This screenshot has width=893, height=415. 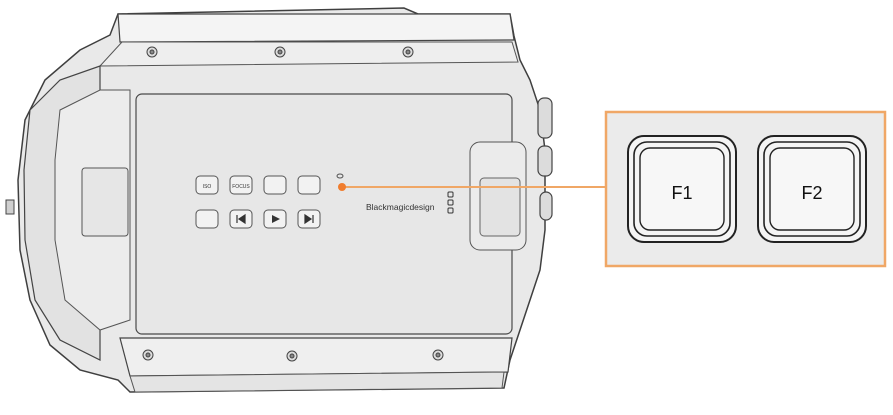 What do you see at coordinates (400, 207) in the screenshot?
I see `brand-logo: Blackmagicdesign` at bounding box center [400, 207].